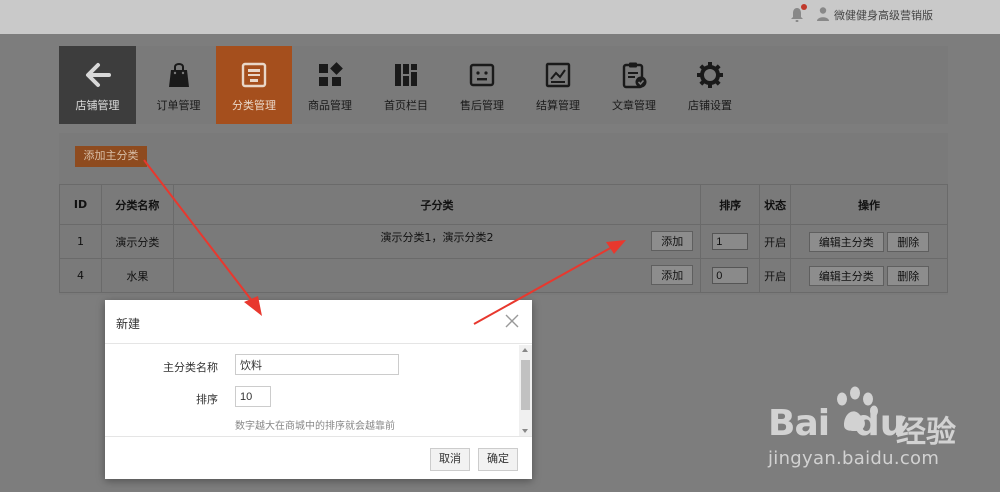  What do you see at coordinates (804, 7) in the screenshot?
I see `notification-dot` at bounding box center [804, 7].